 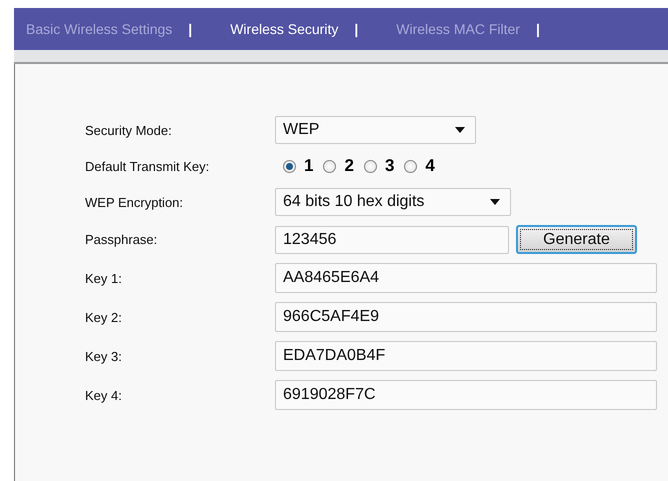 I want to click on field-label: Key 2:, so click(x=104, y=317).